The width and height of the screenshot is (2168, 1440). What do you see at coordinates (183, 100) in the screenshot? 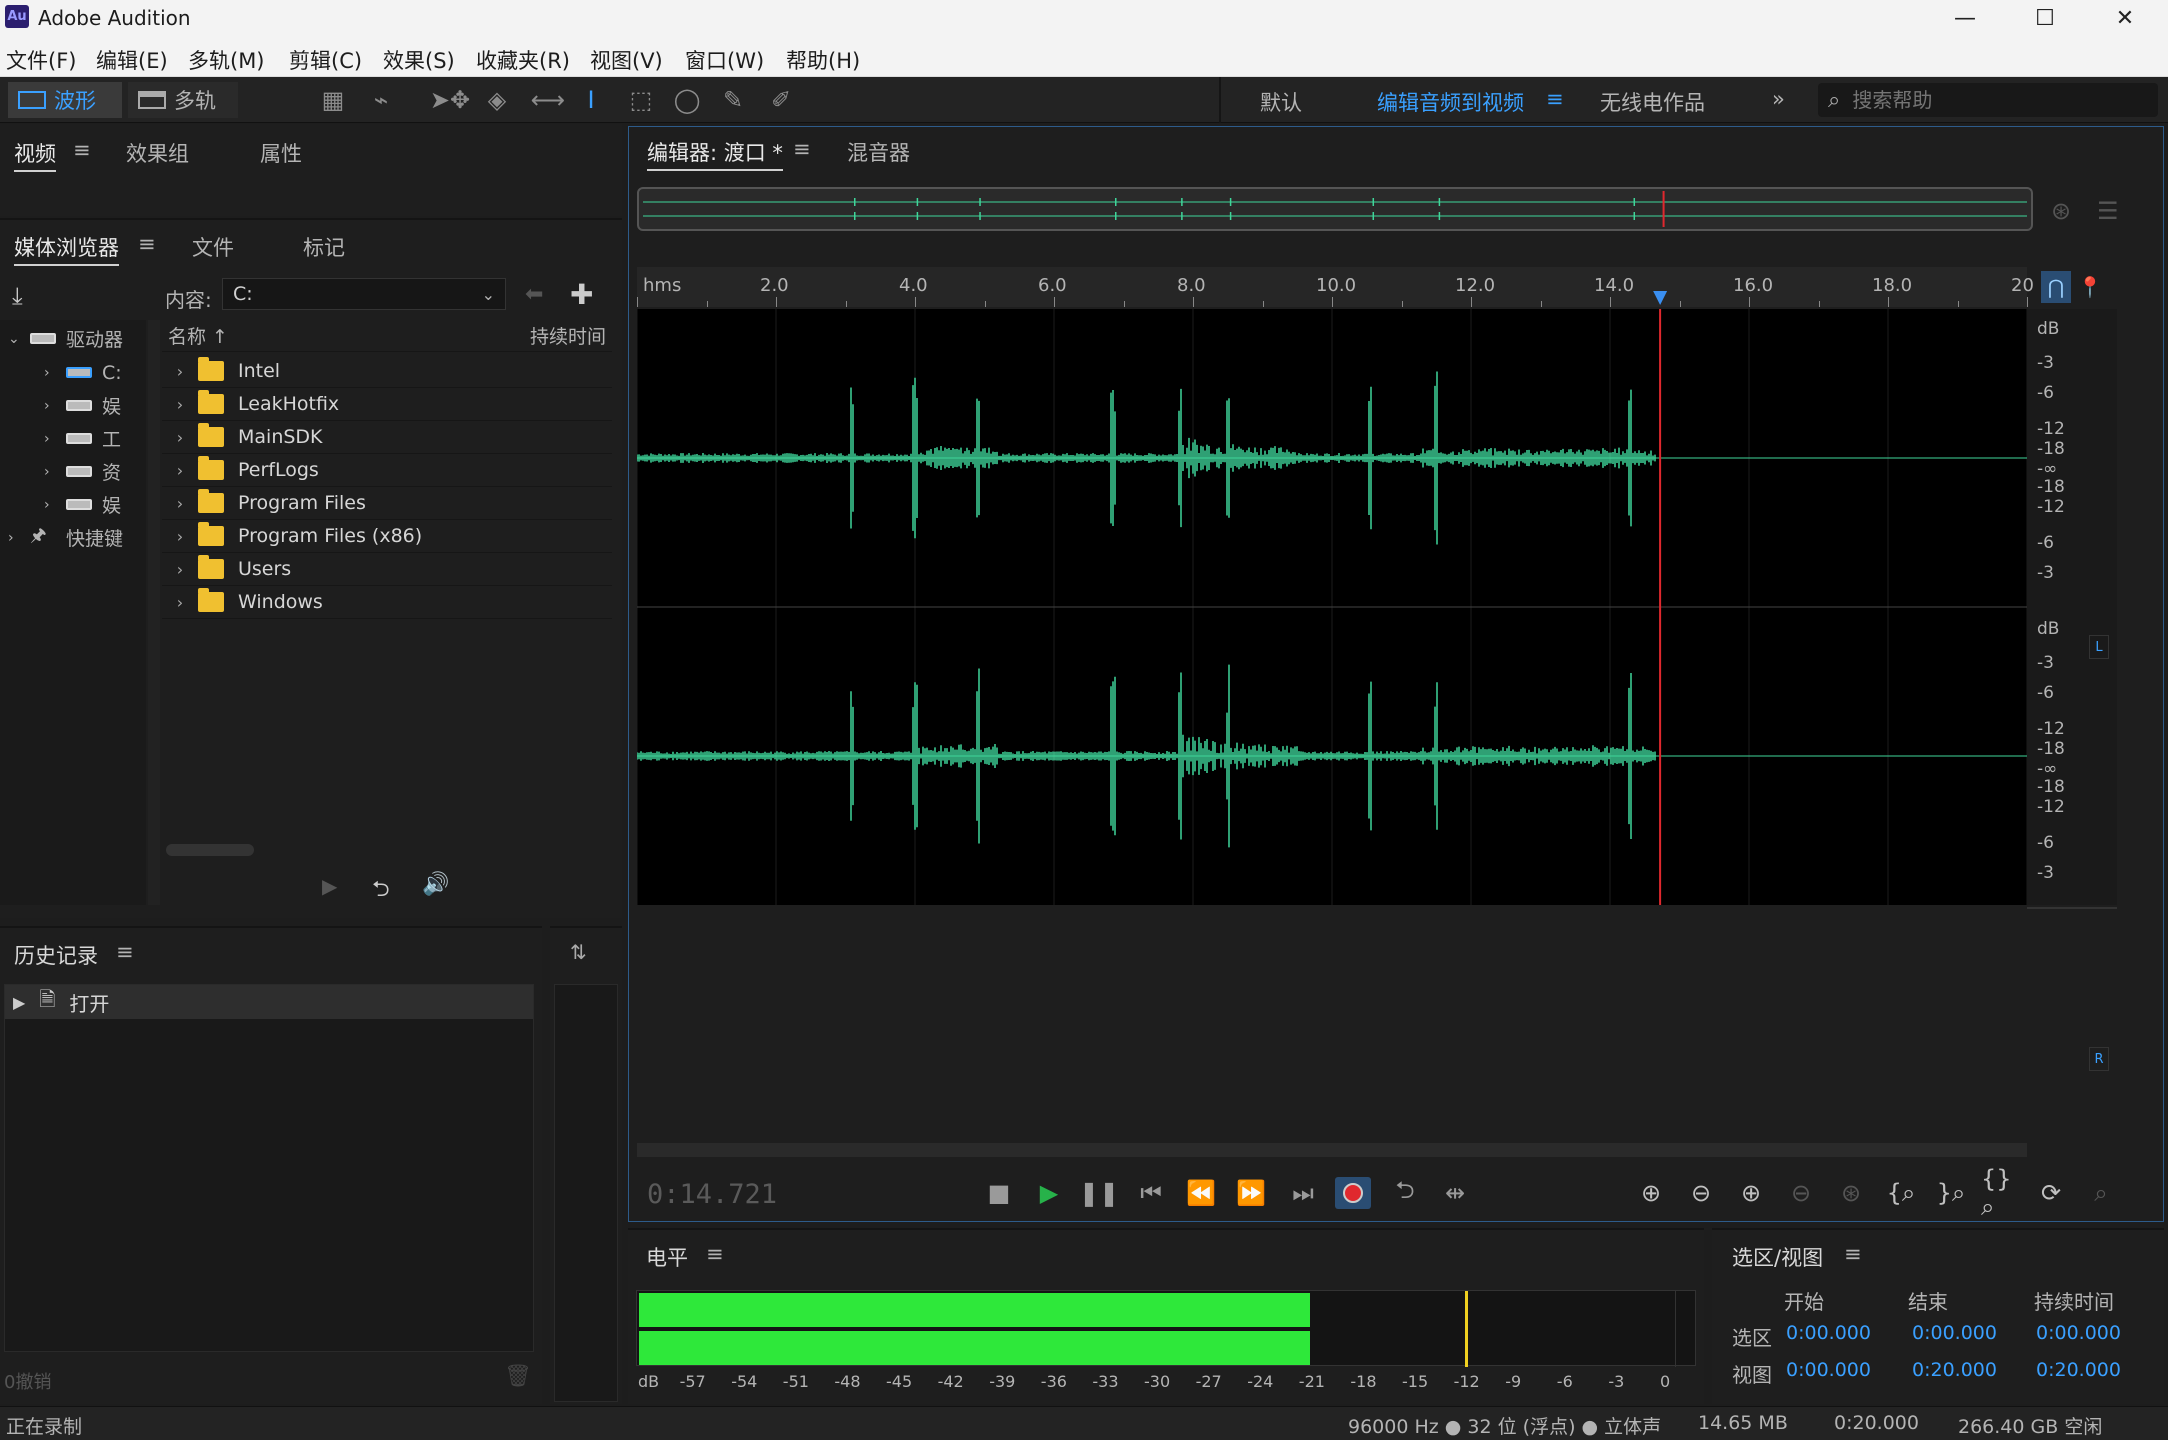
I see `multitrack-view-button: 多轨` at bounding box center [183, 100].